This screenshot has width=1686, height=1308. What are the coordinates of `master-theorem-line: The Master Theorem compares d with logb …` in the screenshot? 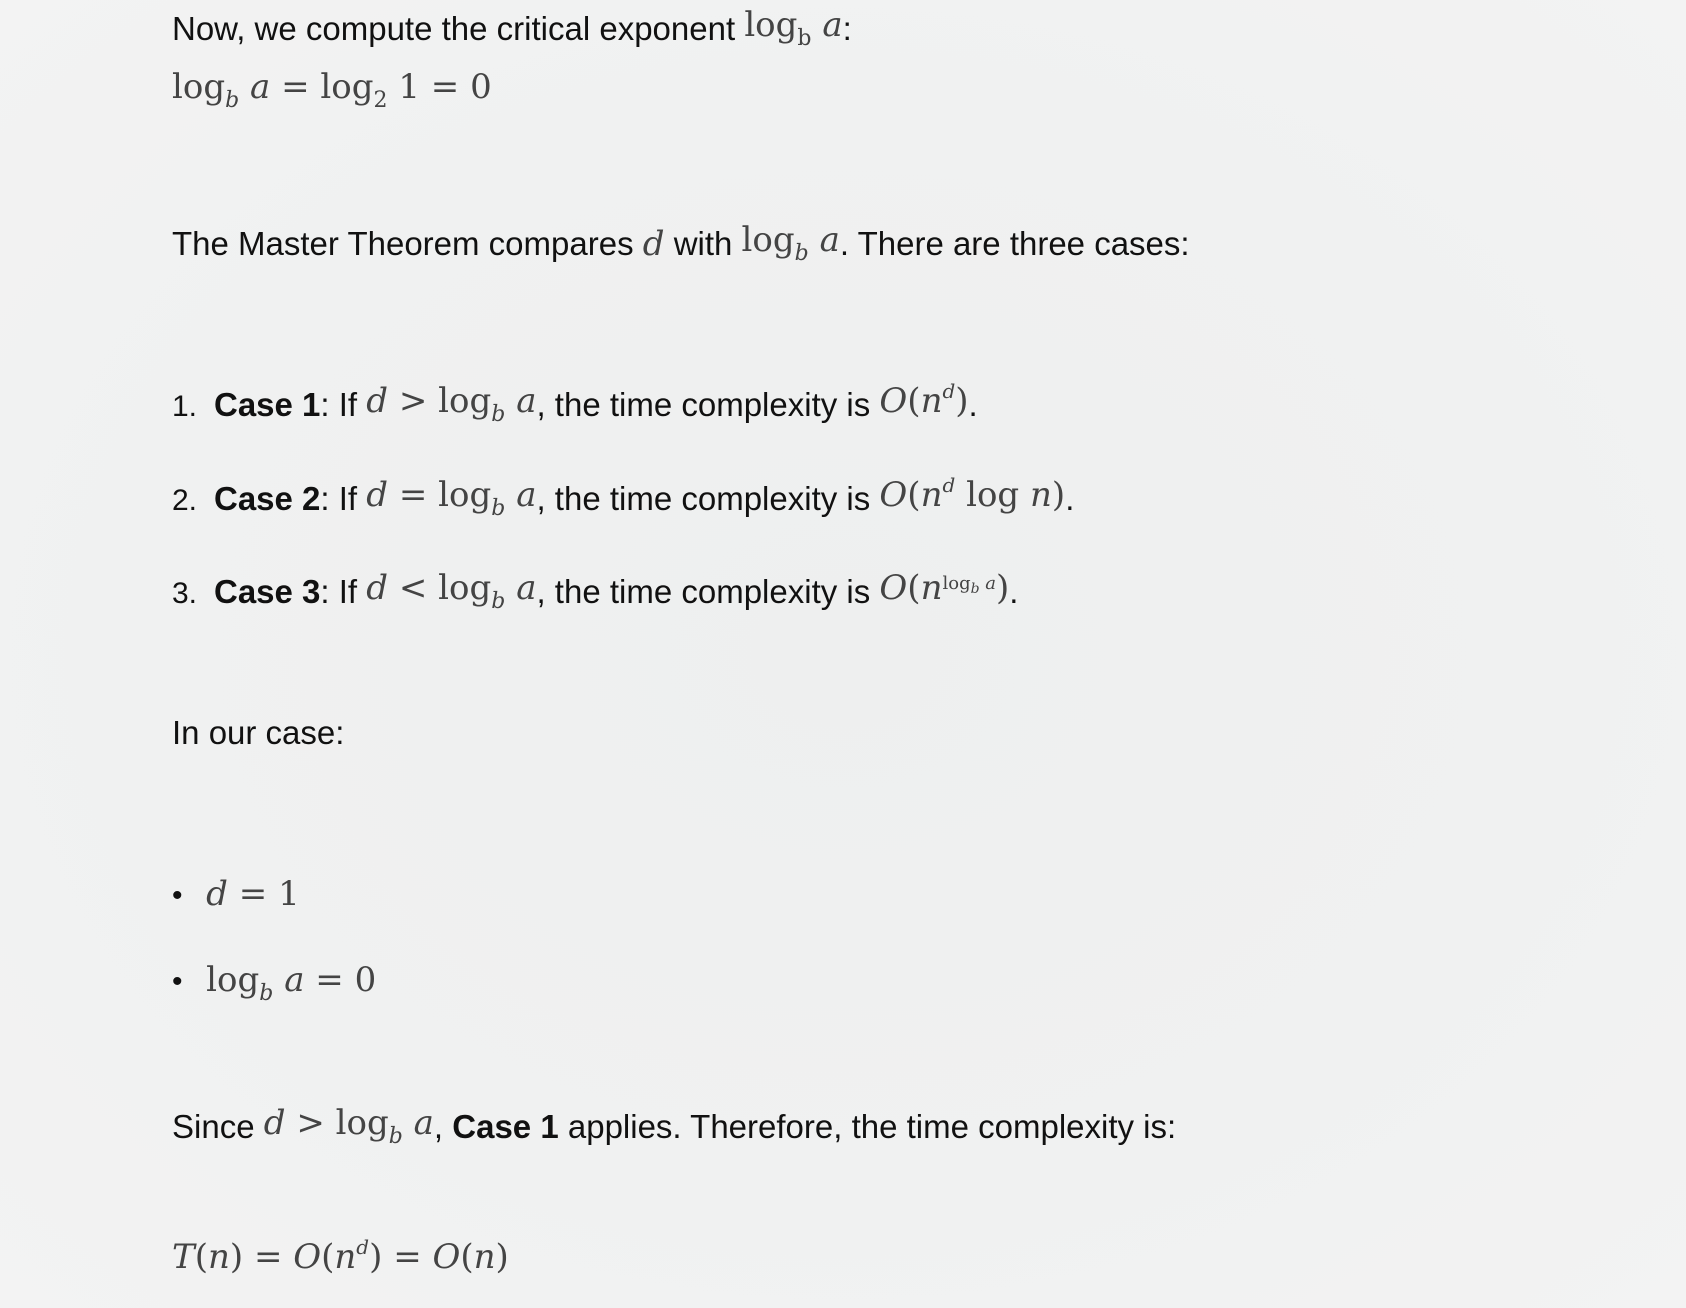 It's located at (681, 243).